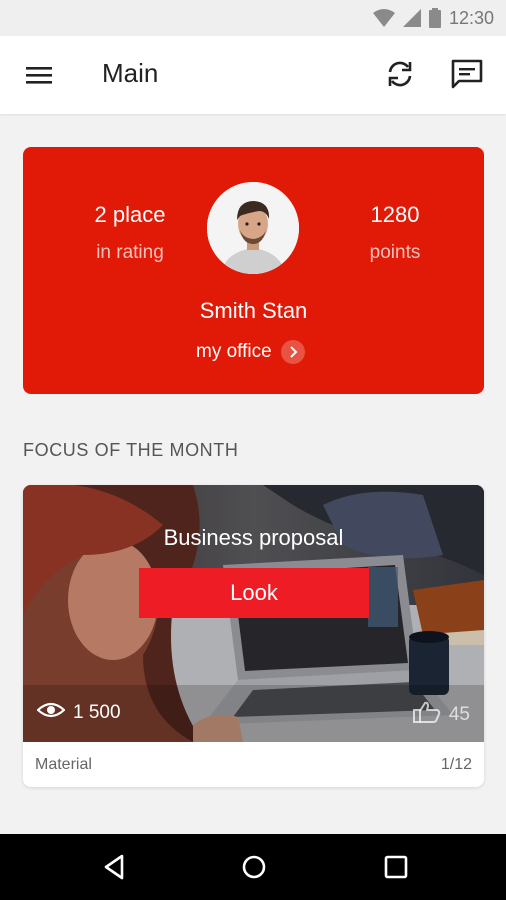 This screenshot has height=900, width=506. What do you see at coordinates (411, 18) in the screenshot?
I see `signal-icon` at bounding box center [411, 18].